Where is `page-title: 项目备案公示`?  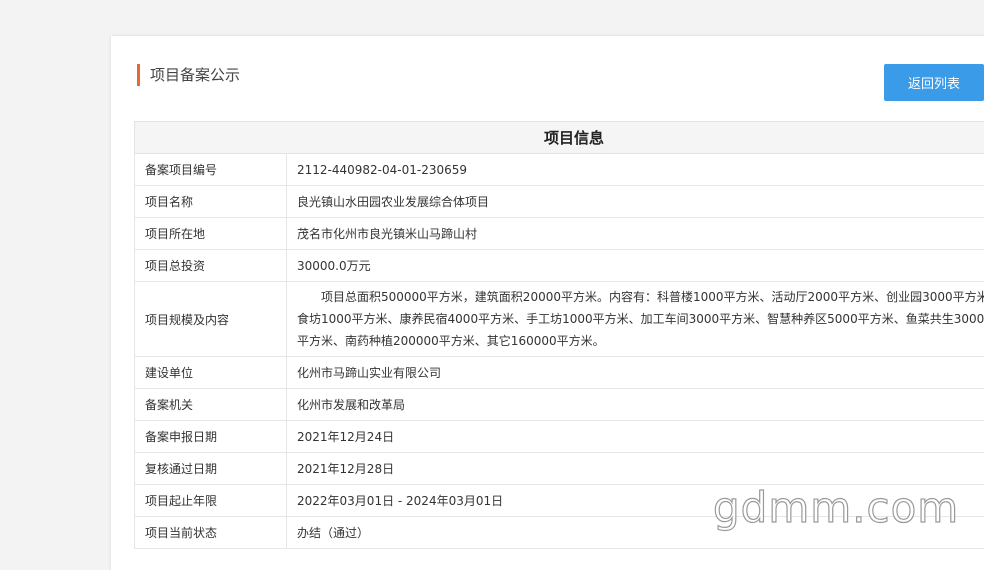
page-title: 项目备案公示 is located at coordinates (195, 75).